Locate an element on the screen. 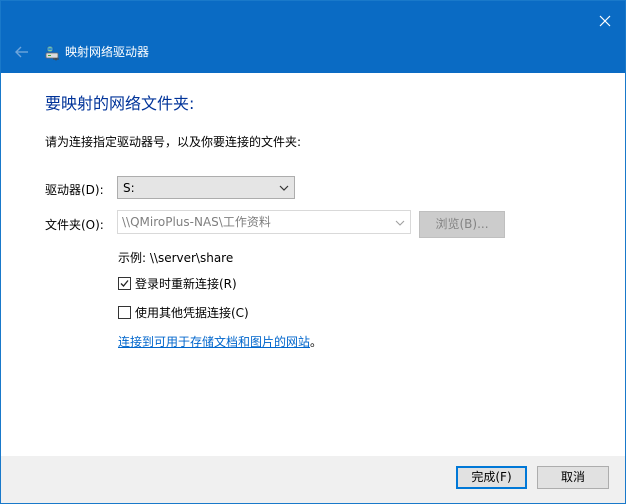 The width and height of the screenshot is (626, 504). example-text: 示例: \\server\share is located at coordinates (176, 258).